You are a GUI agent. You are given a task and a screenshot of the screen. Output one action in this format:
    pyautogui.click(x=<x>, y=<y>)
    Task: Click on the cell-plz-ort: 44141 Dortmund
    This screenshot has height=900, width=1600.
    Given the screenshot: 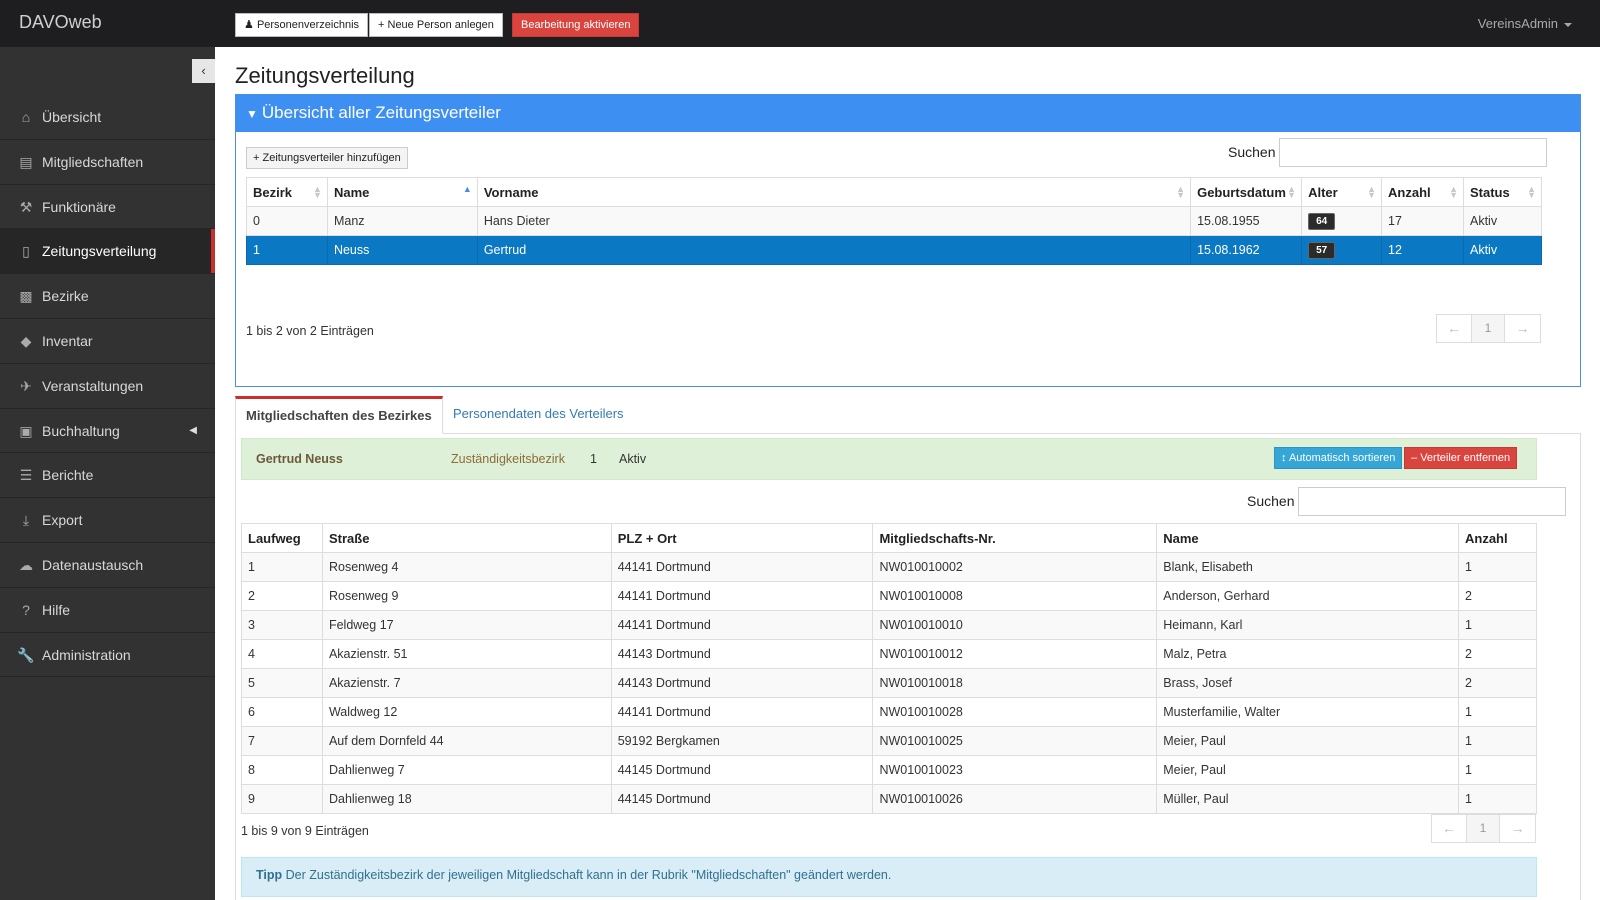 What is the action you would take?
    pyautogui.click(x=742, y=596)
    